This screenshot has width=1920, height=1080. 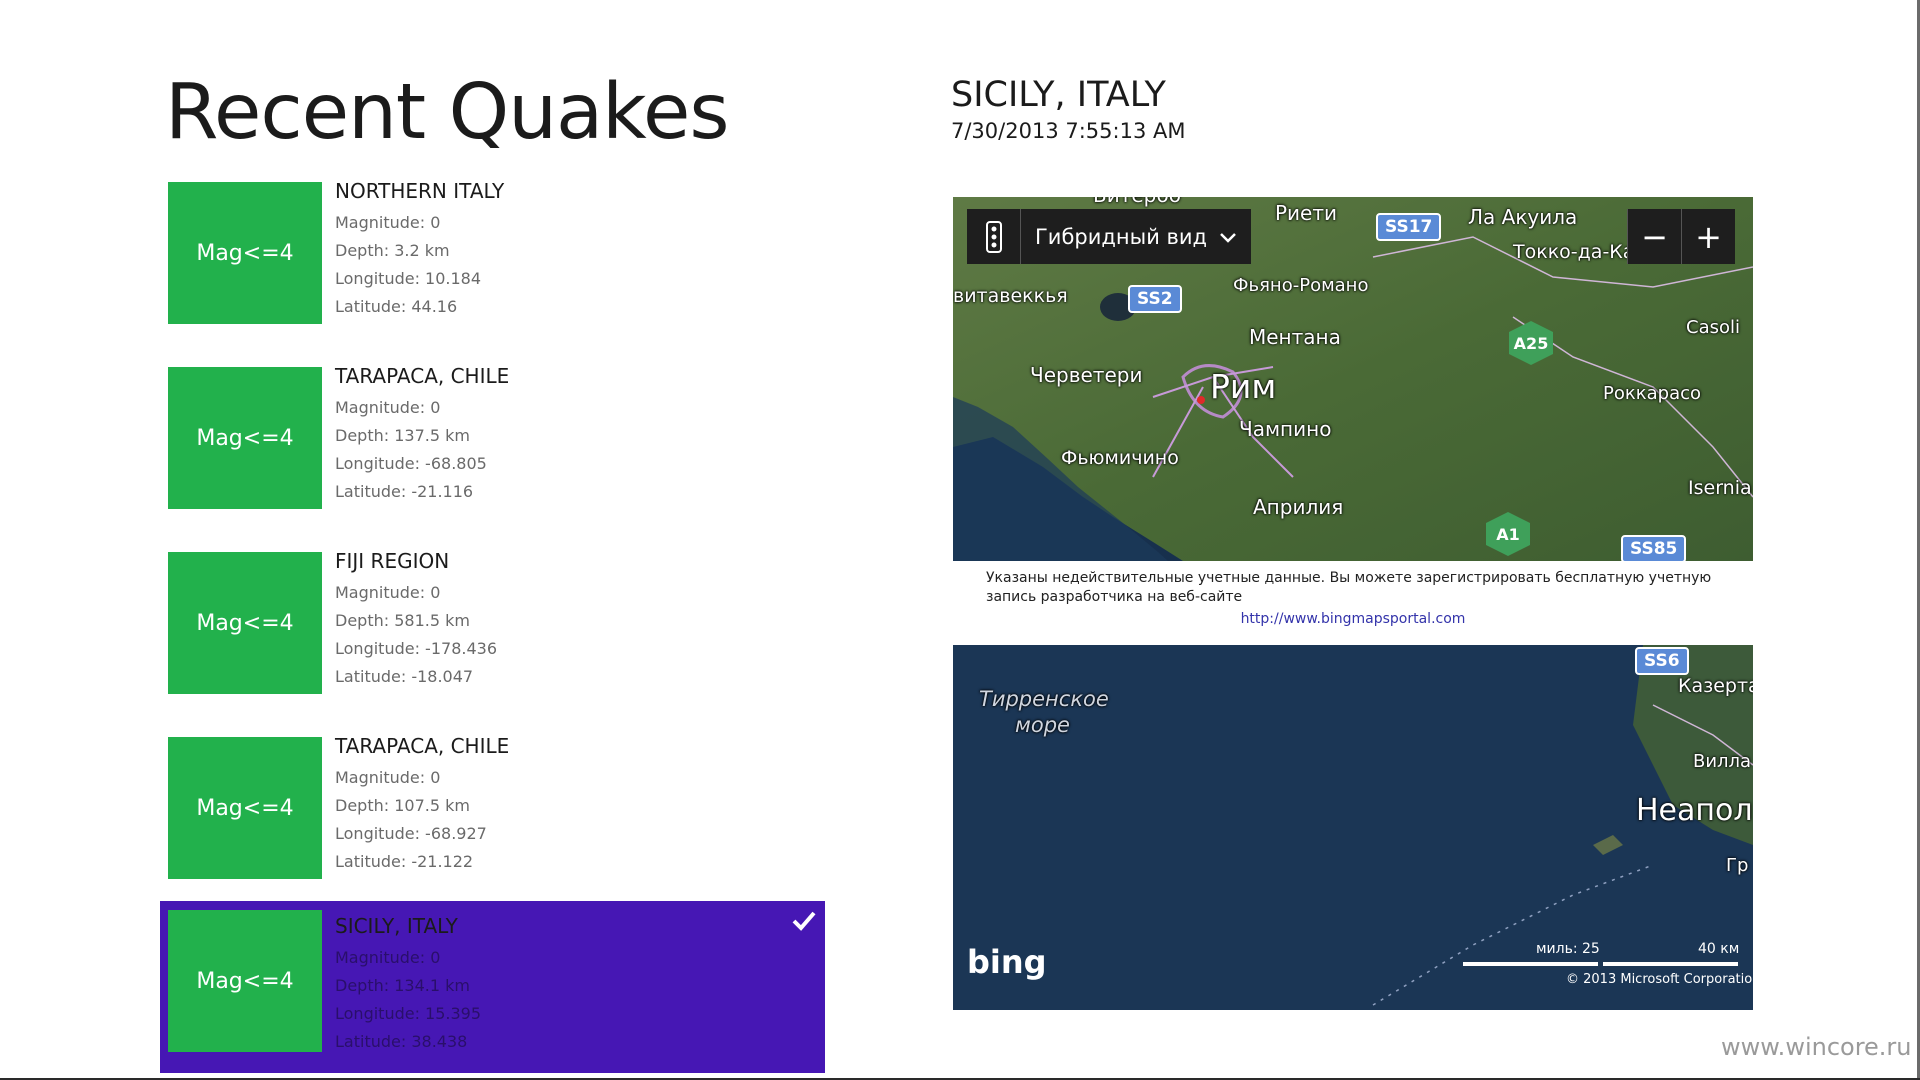 What do you see at coordinates (1298, 507) in the screenshot?
I see `map-label-apriliya: Априлия` at bounding box center [1298, 507].